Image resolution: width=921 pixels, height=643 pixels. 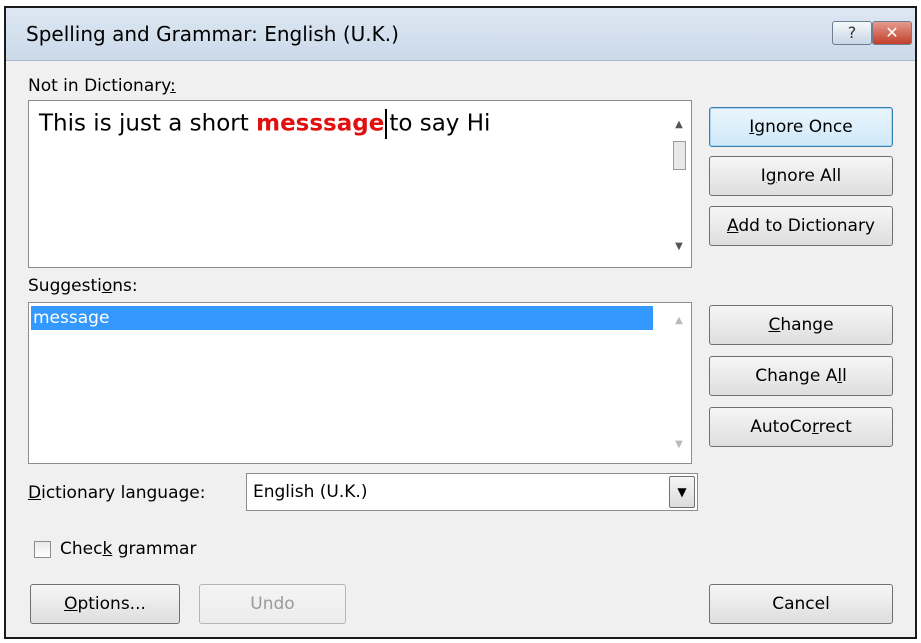 What do you see at coordinates (682, 492) in the screenshot?
I see `chevron-down-icon: ▼` at bounding box center [682, 492].